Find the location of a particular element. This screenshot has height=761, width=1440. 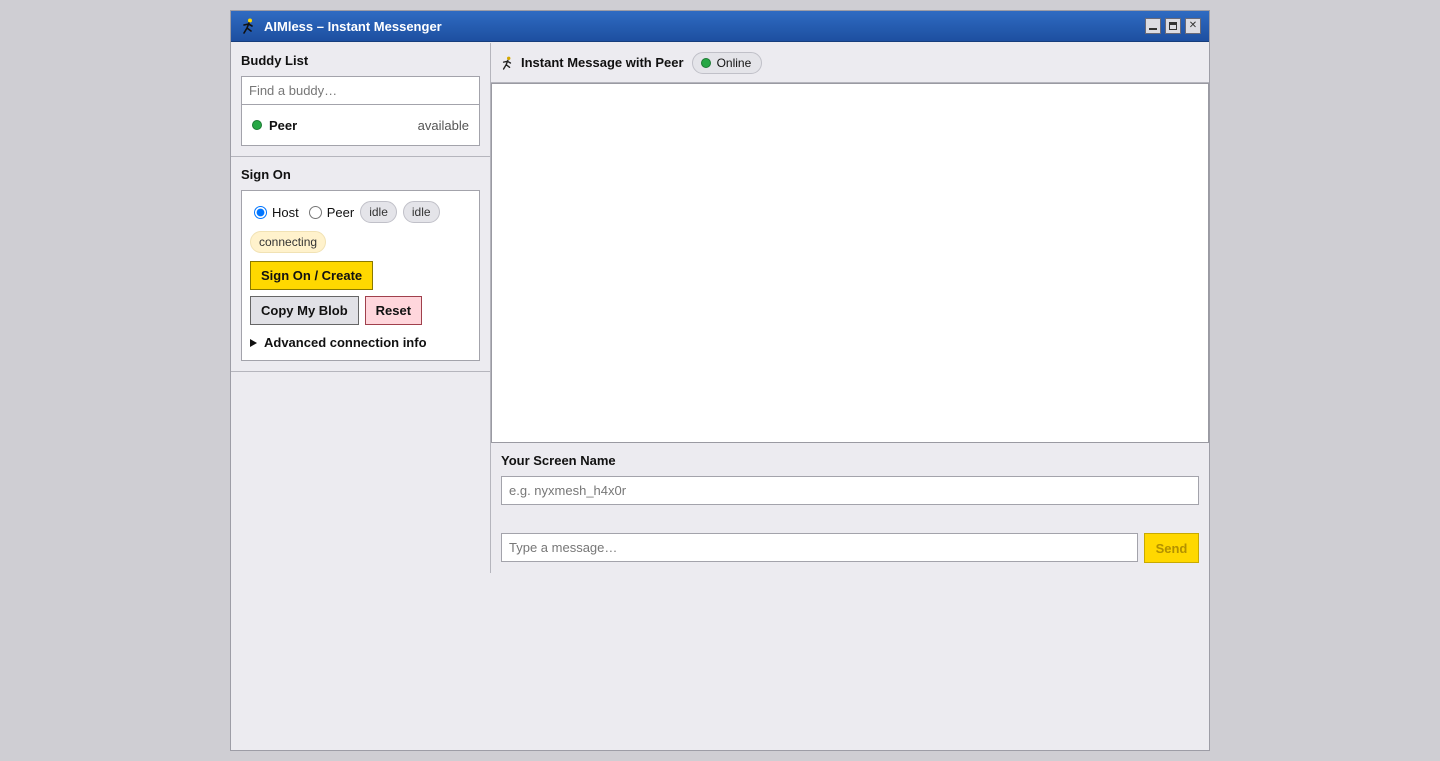

sign-on-button: Sign On / Create is located at coordinates (312, 275).